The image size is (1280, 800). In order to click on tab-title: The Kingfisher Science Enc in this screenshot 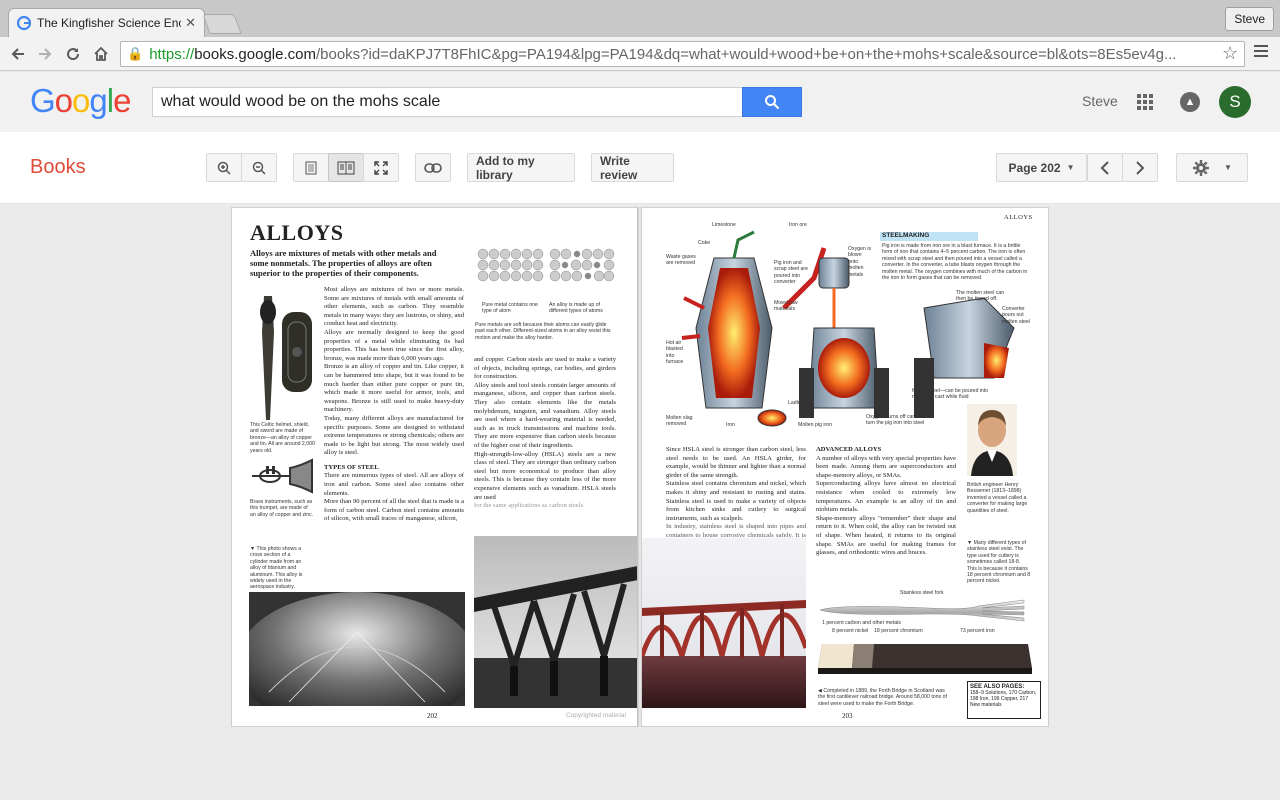, I will do `click(109, 23)`.